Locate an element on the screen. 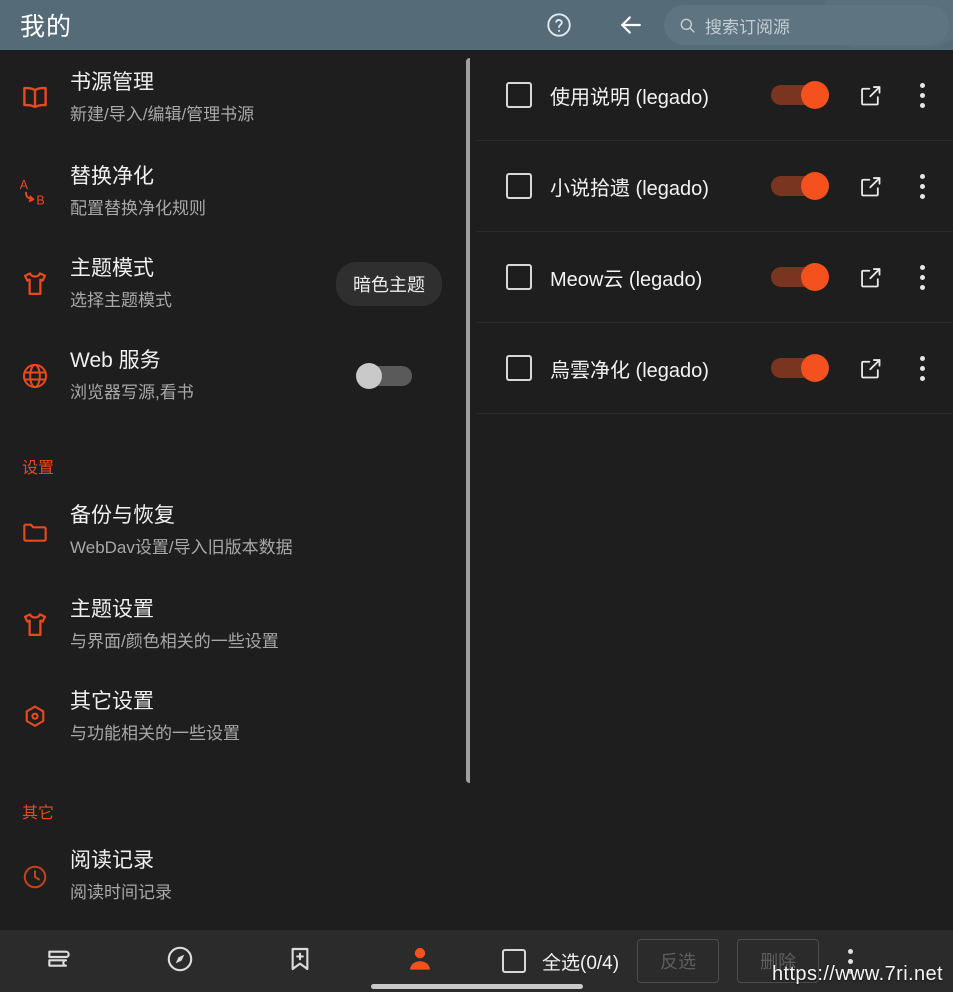  sidebar-item-backup-restore: 备份与恢复 WebDav设置/导入旧版本数据 is located at coordinates (235, 531).